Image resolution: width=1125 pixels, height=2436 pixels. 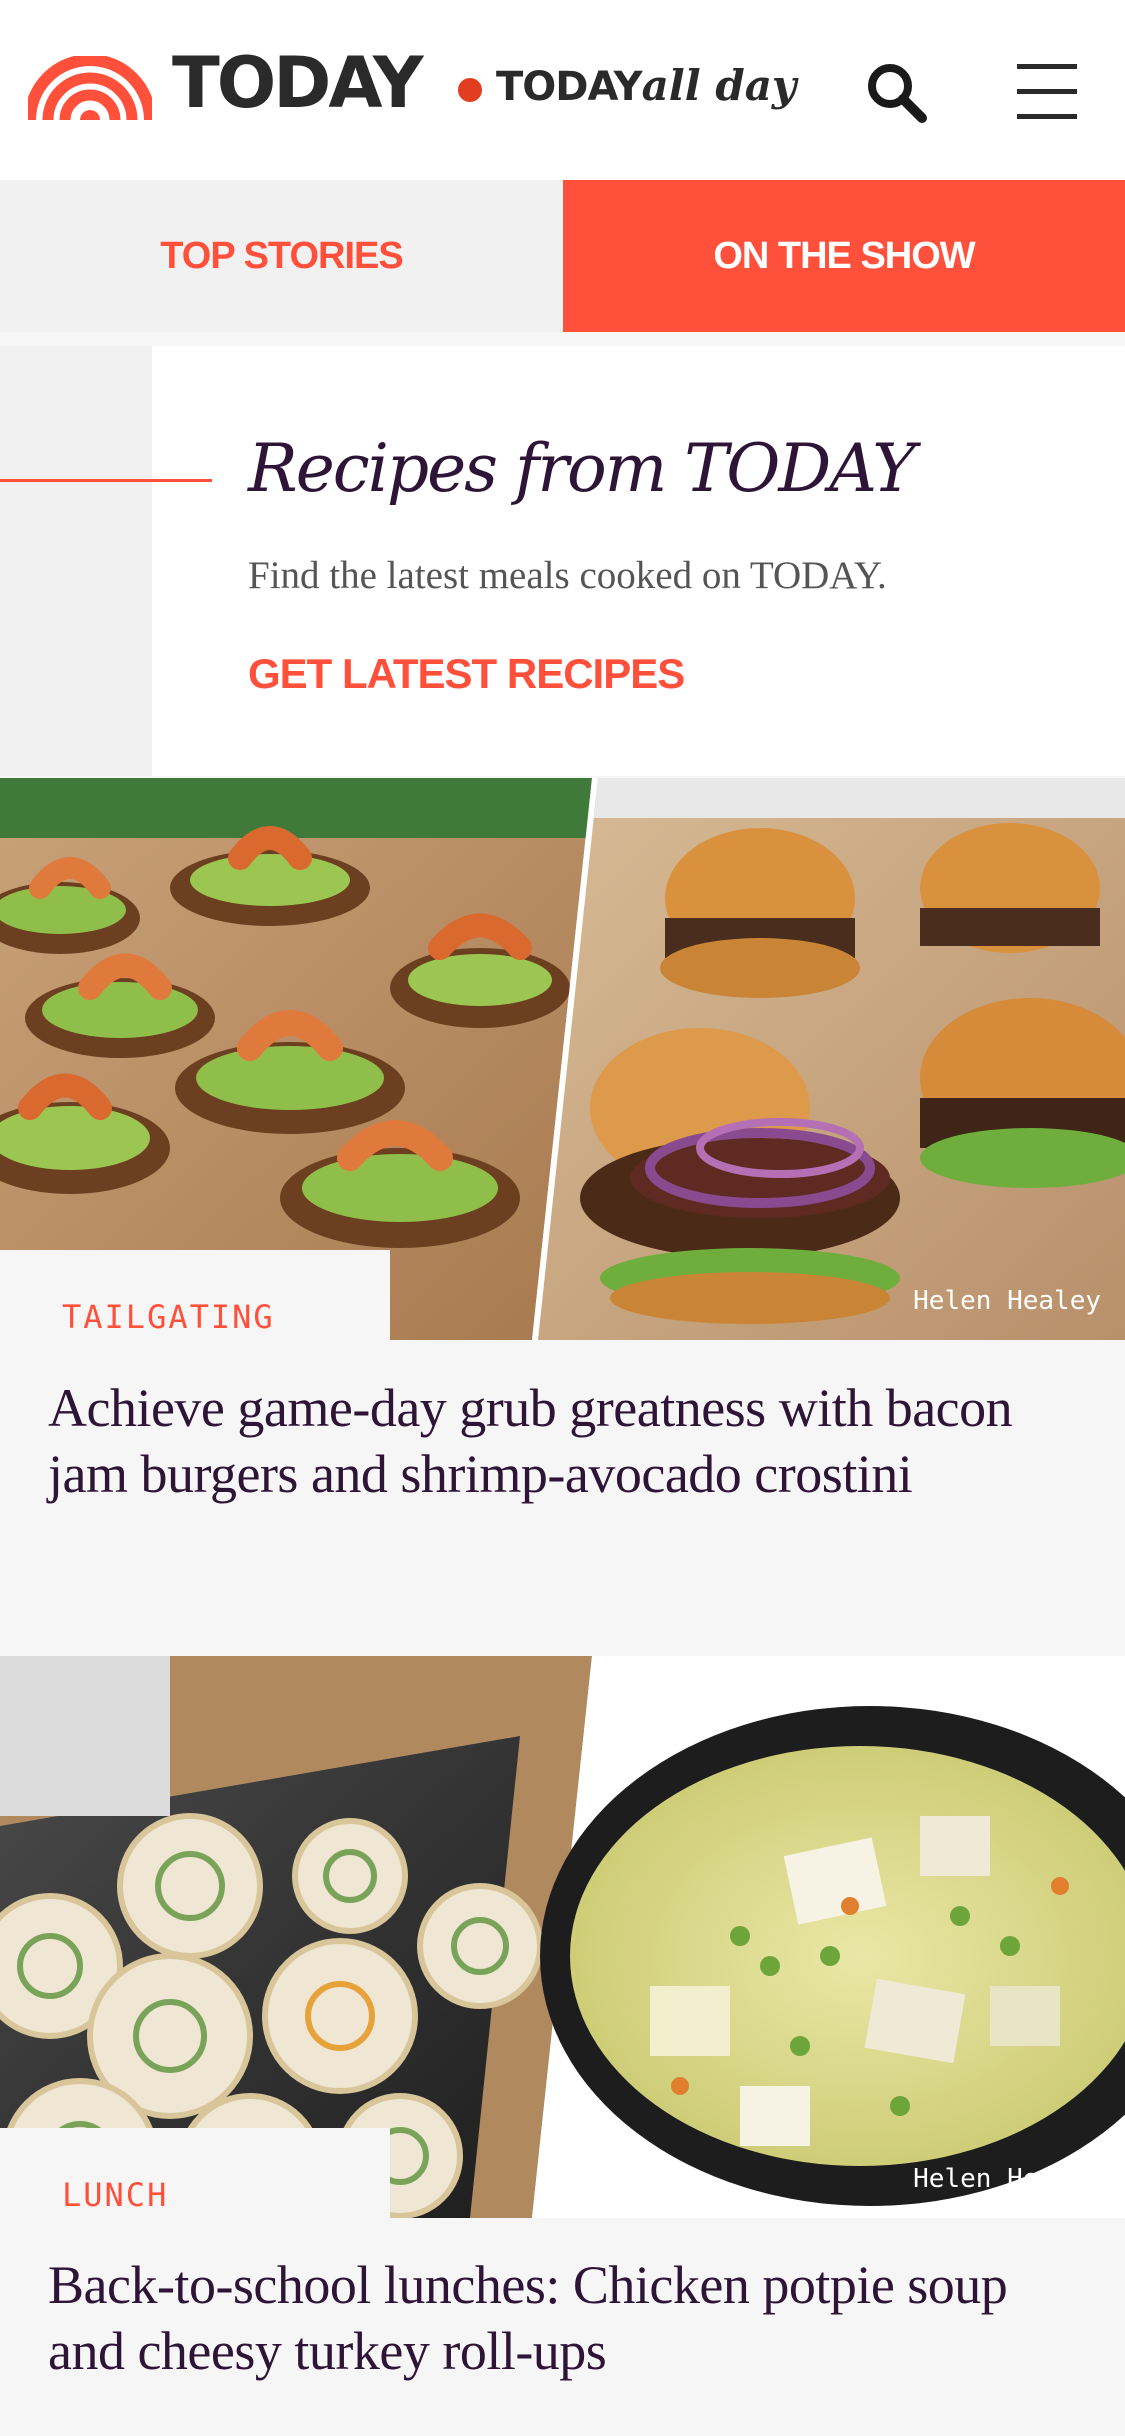 I want to click on promo-accent-line, so click(x=106, y=480).